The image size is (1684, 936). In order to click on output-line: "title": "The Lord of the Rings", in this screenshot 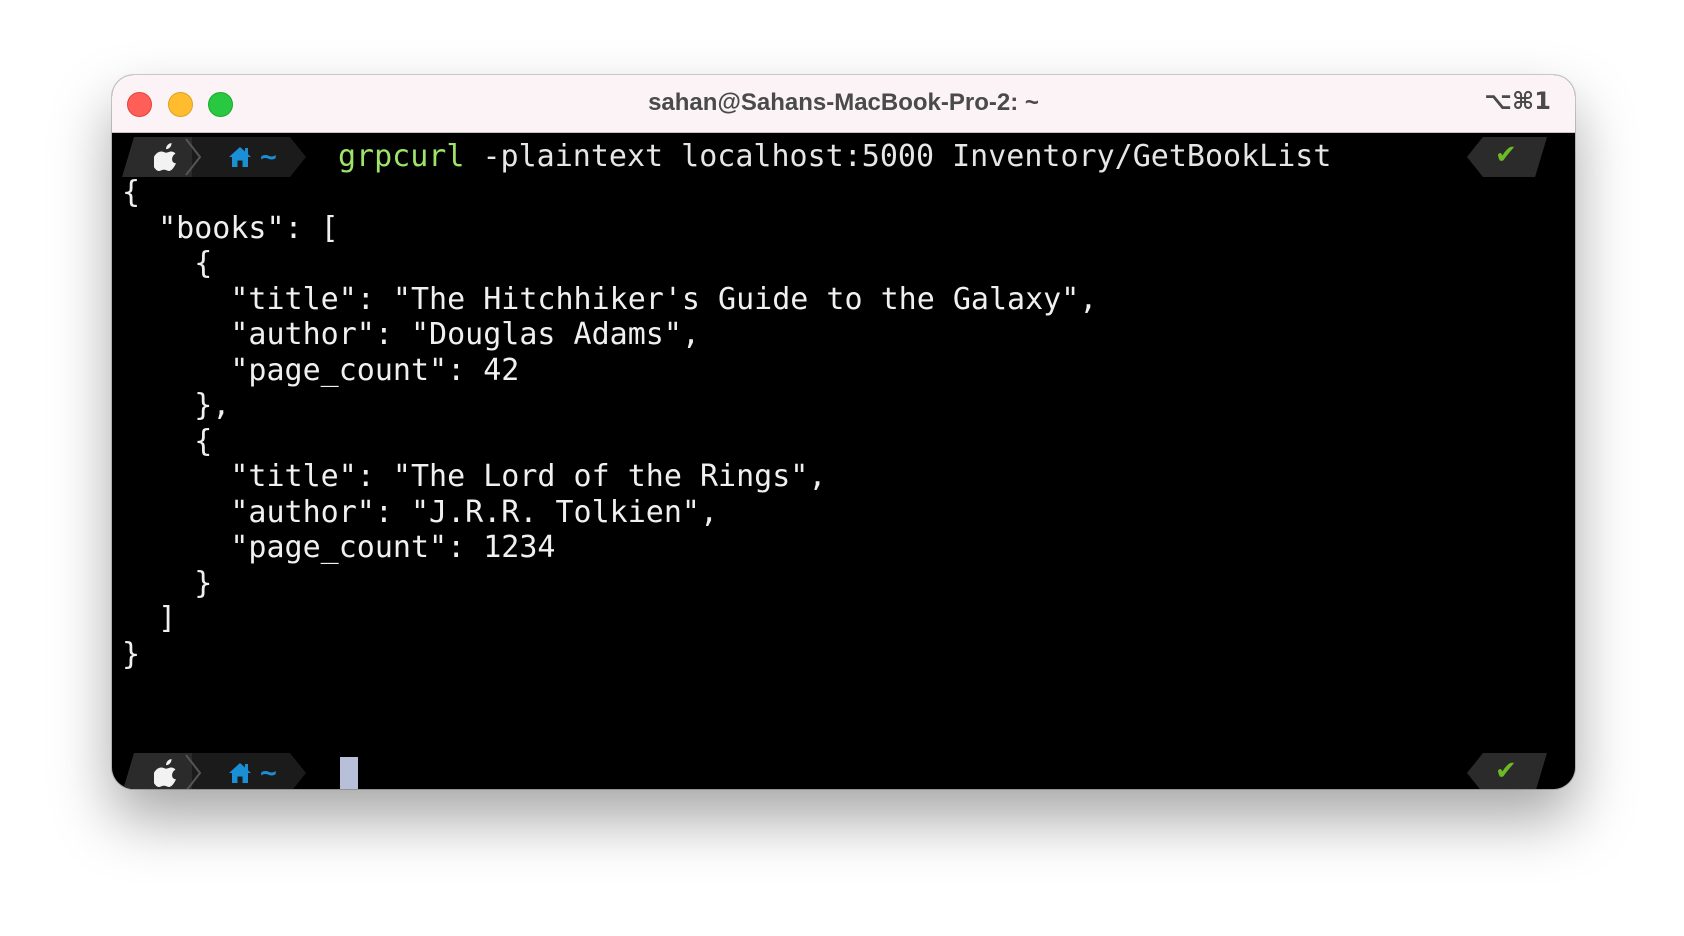, I will do `click(474, 476)`.